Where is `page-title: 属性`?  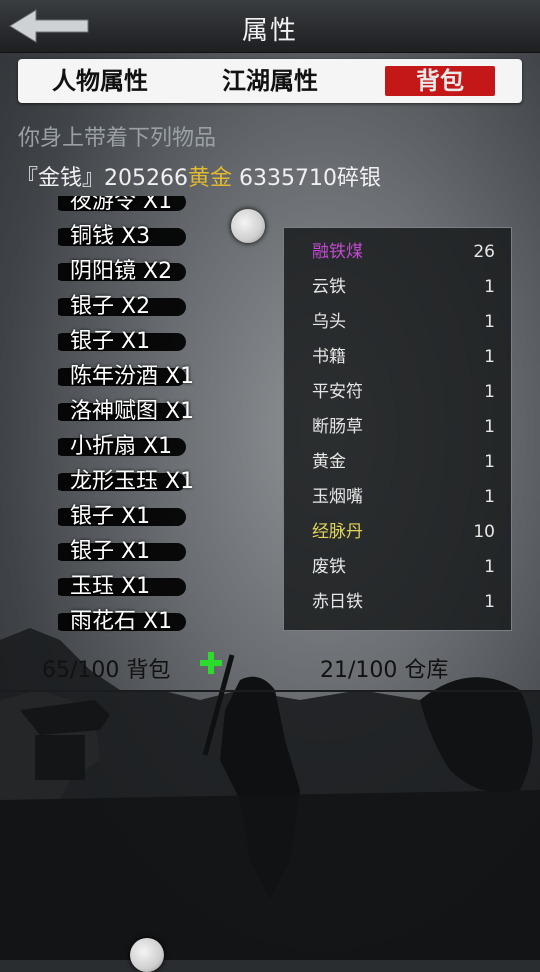
page-title: 属性 is located at coordinates (269, 31).